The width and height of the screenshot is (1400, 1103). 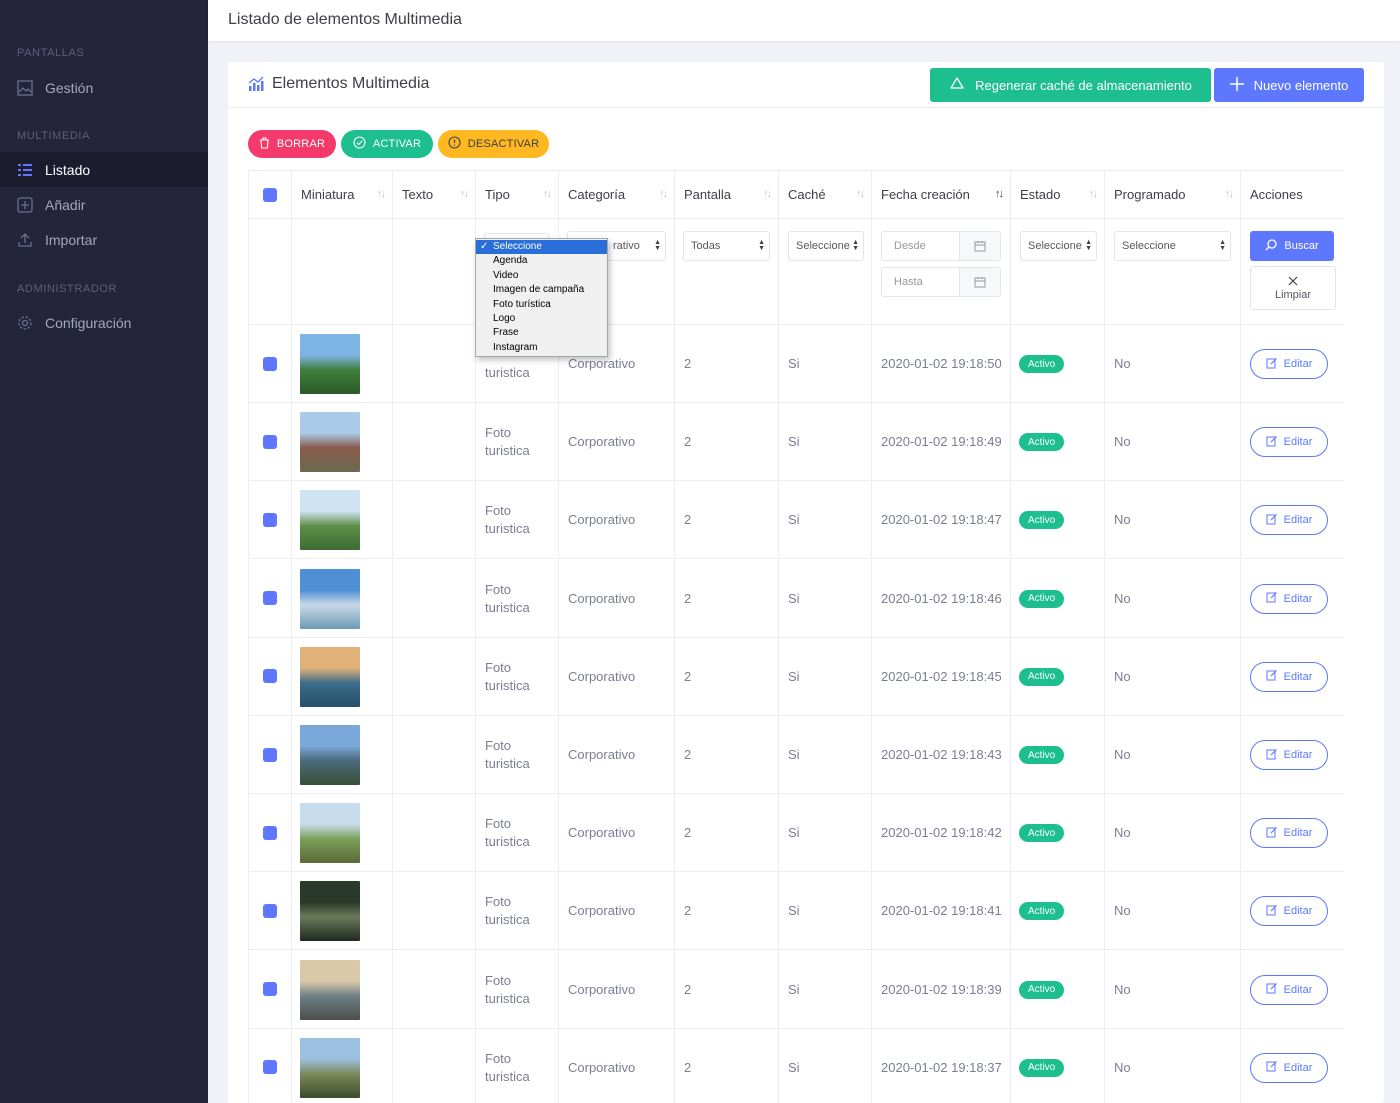 I want to click on col-programado: Programado ↑↓, so click(x=1172, y=194).